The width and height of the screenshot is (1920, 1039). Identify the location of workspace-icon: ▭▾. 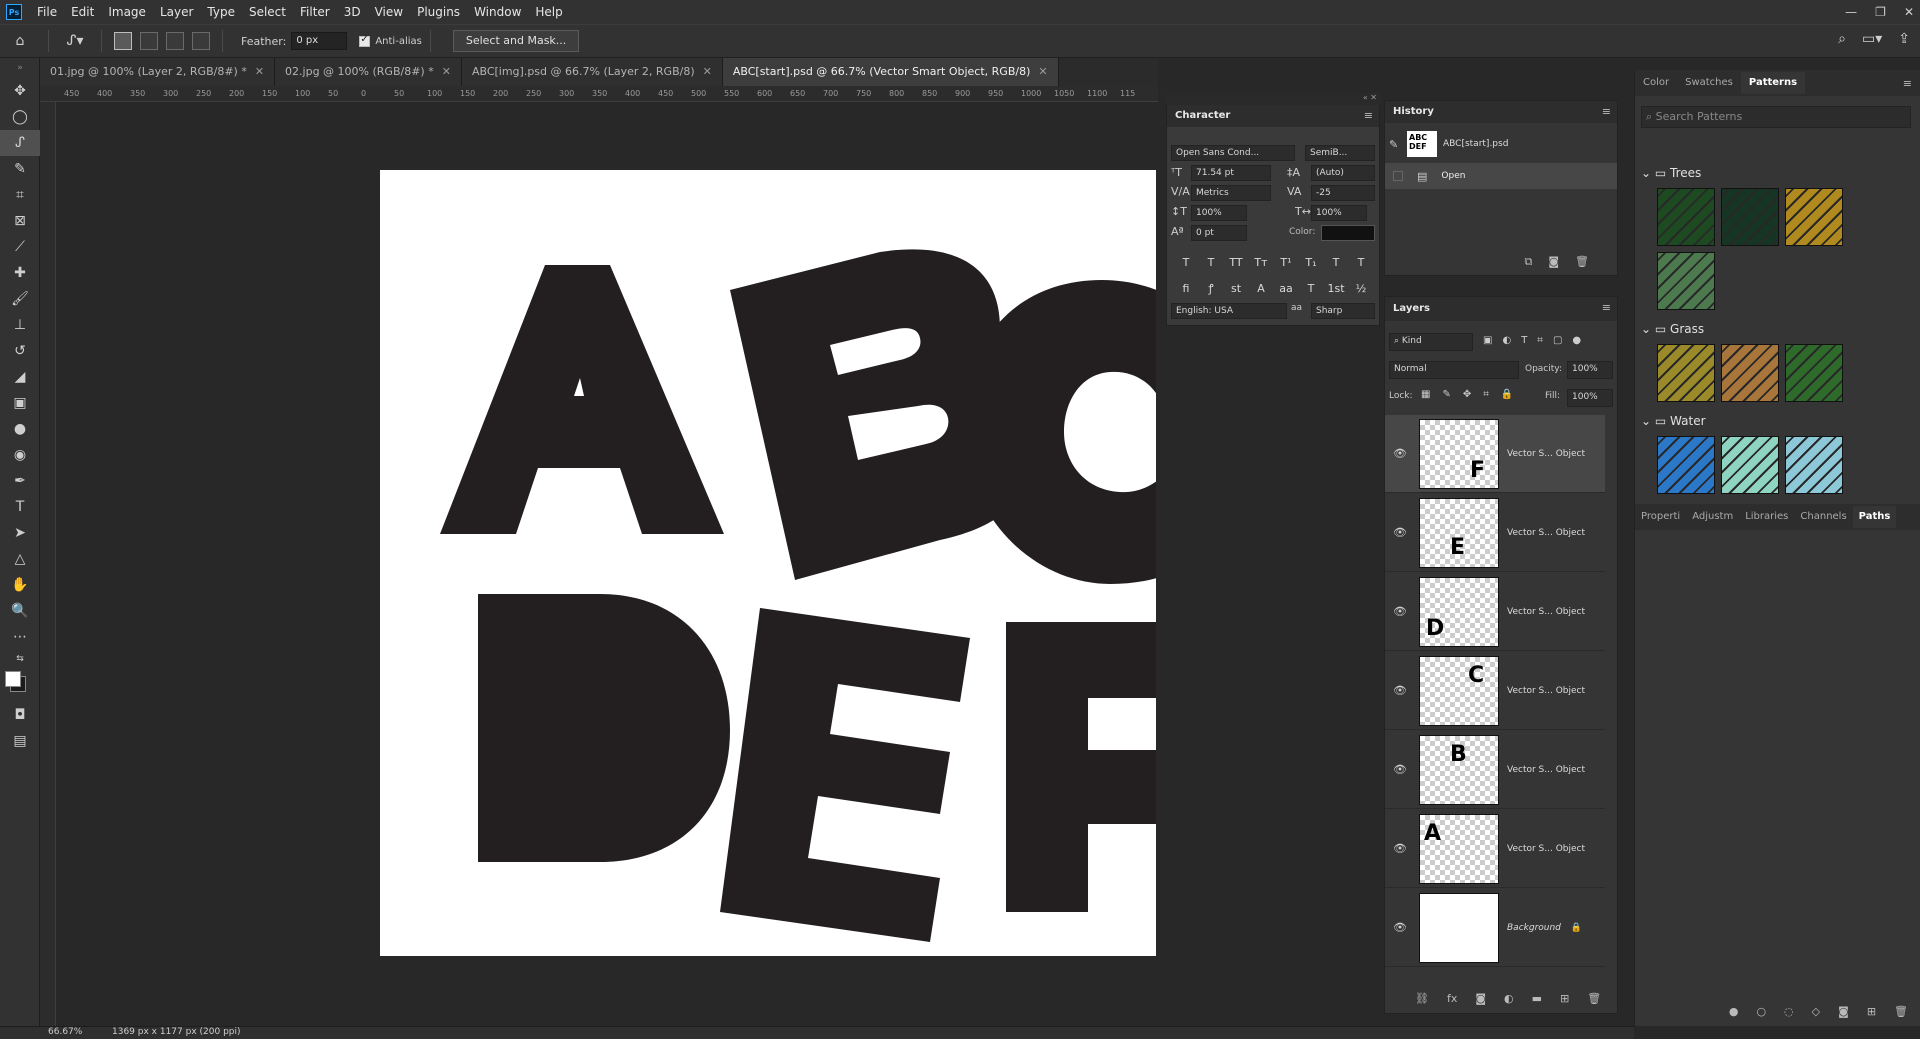
(1872, 39).